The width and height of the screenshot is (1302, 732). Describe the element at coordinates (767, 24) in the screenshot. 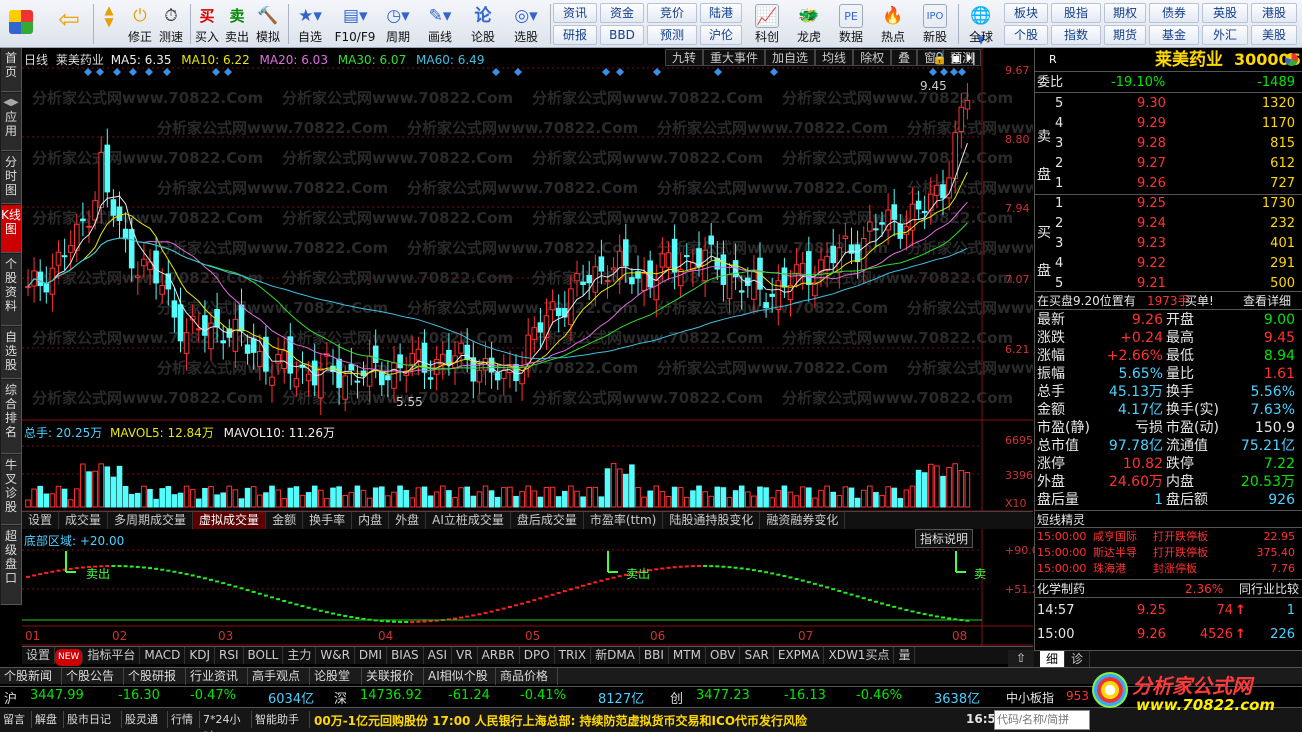

I see `star-board-button: 📈 科创` at that location.